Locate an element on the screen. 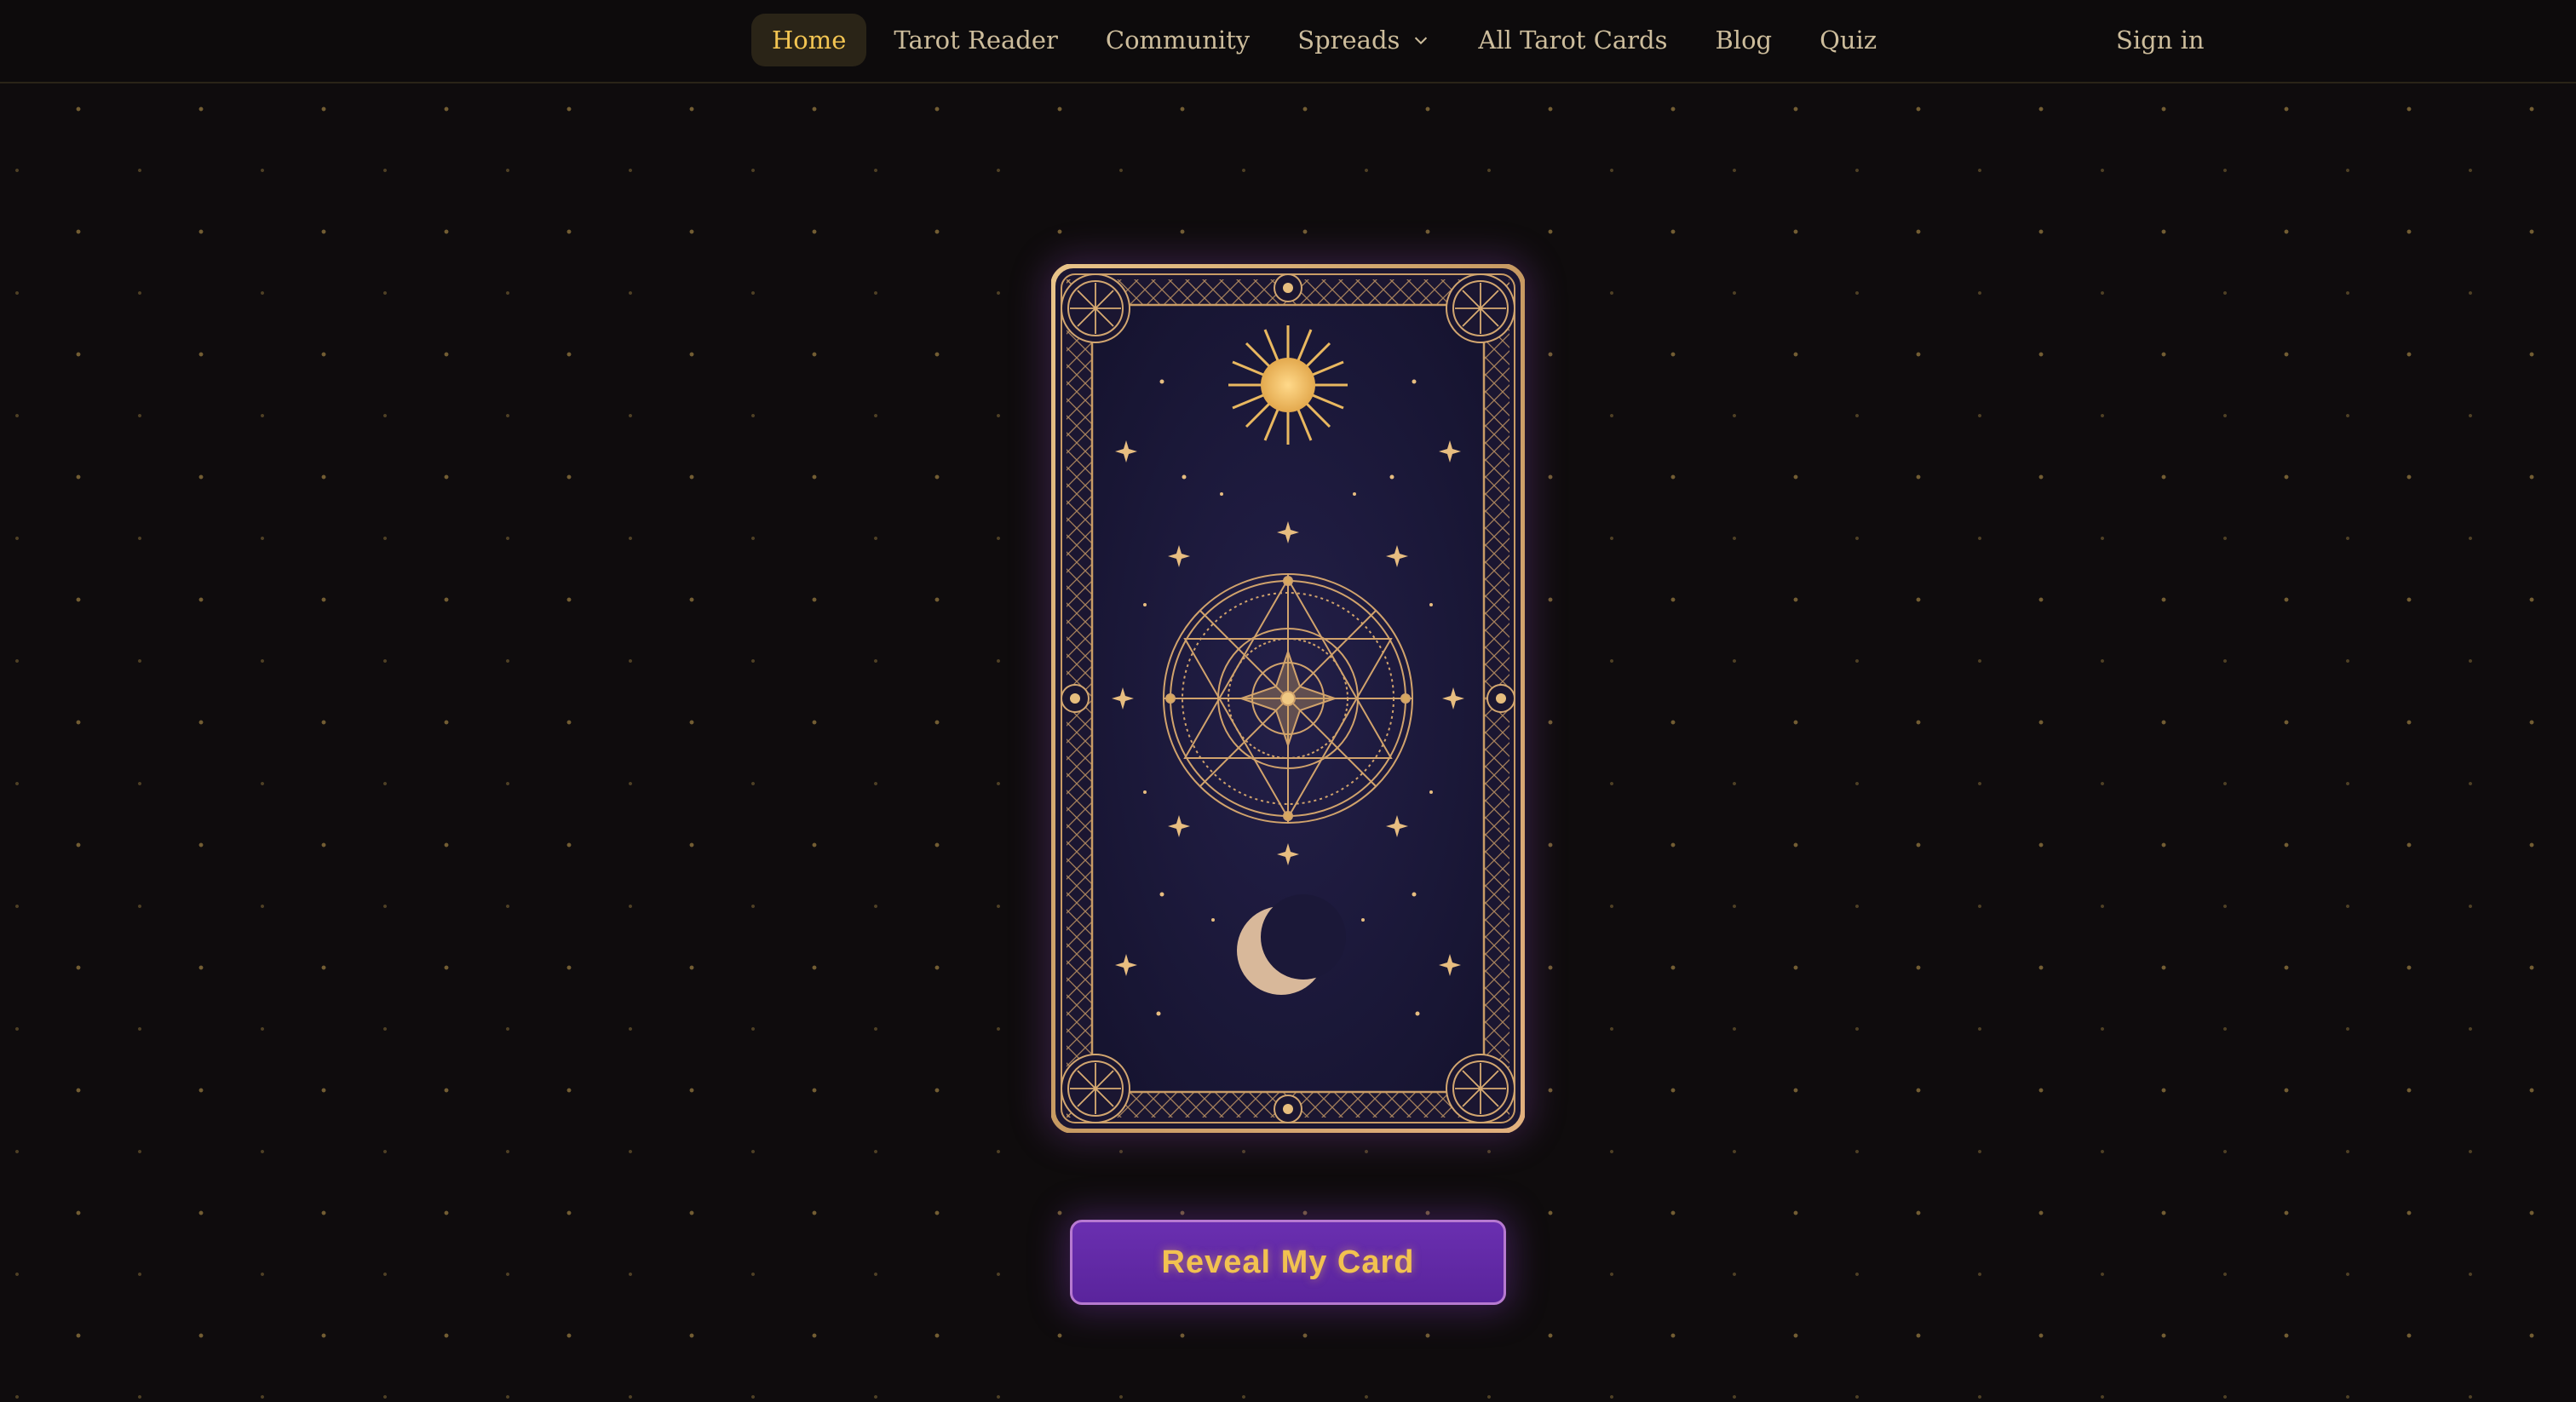 The height and width of the screenshot is (1402, 2576). nav-all-tarot-cards-label: All Tarot Cards is located at coordinates (1573, 40).